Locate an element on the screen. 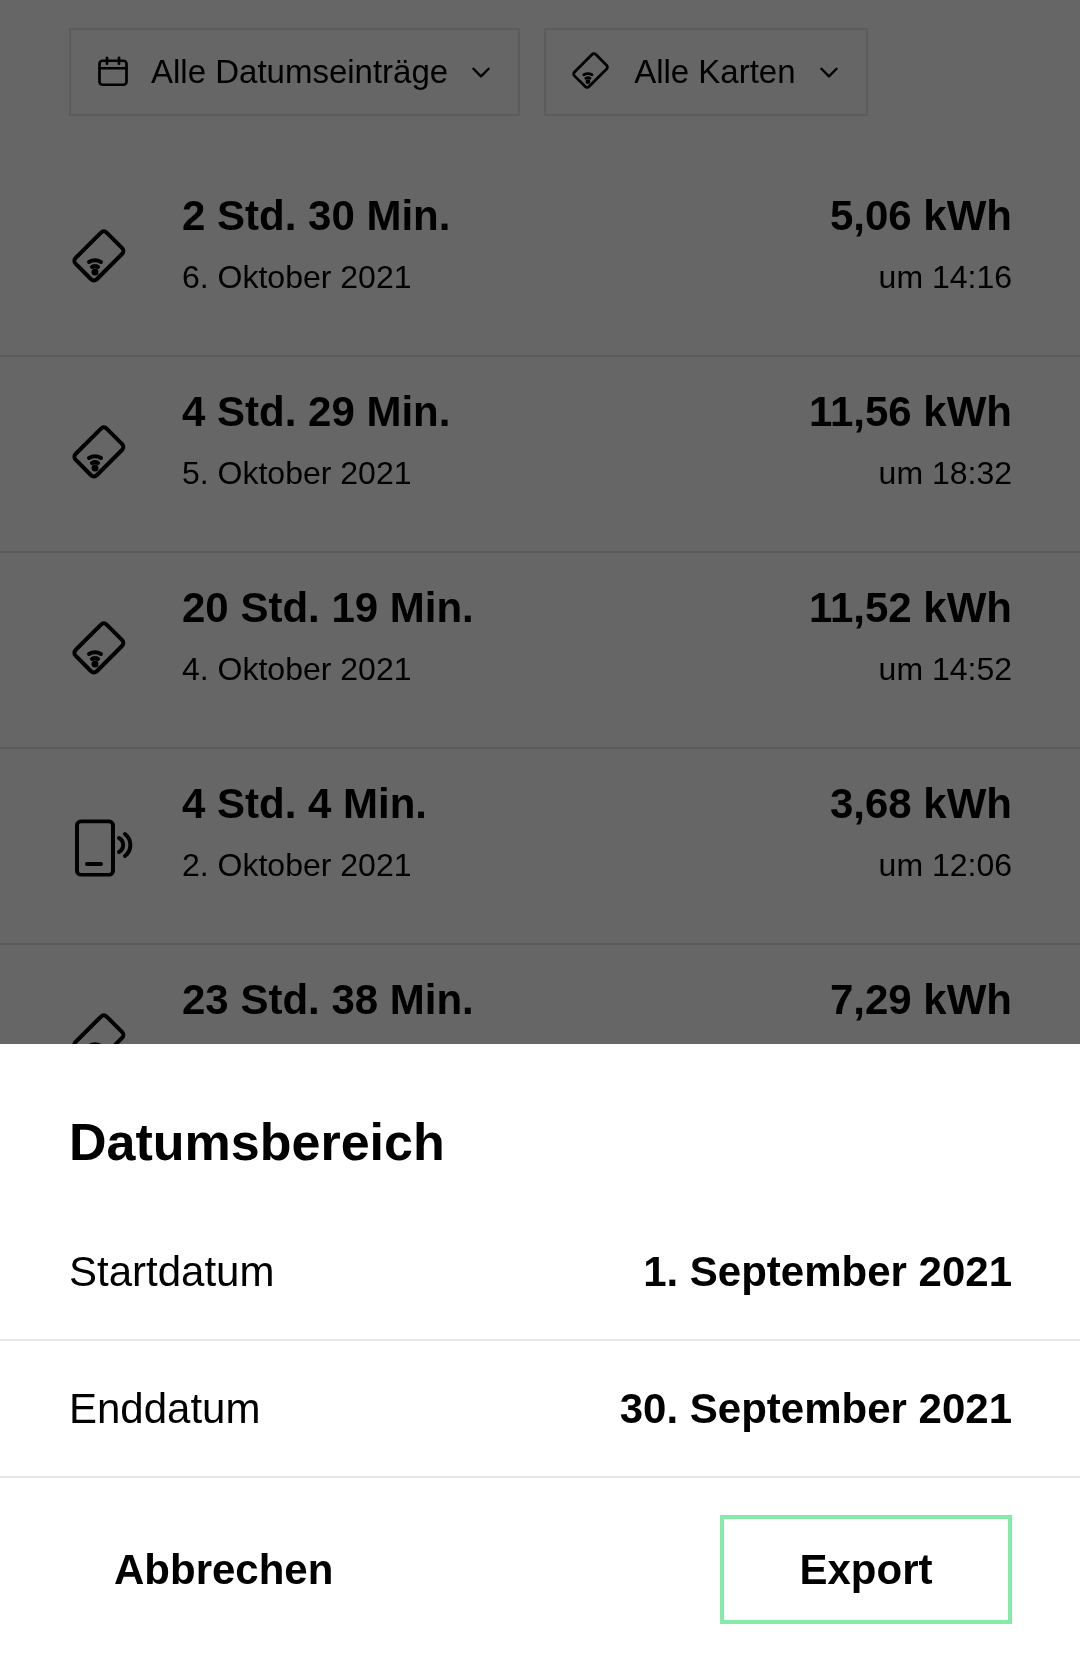  date-text: 2. Oktober 2021 is located at coordinates (297, 865).